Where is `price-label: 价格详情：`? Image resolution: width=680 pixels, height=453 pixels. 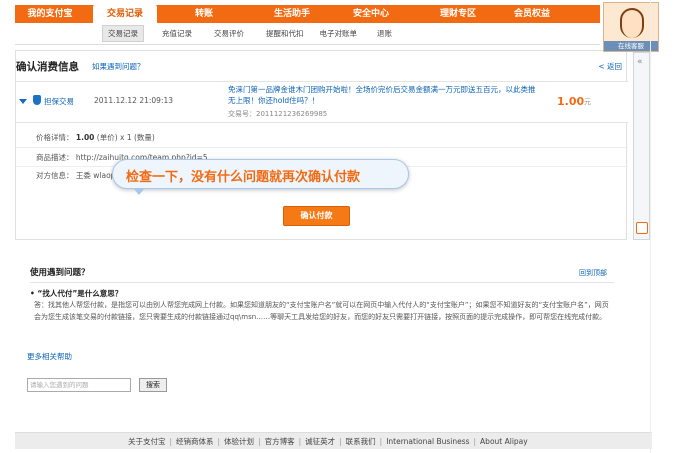 price-label: 价格详情： is located at coordinates (55, 137).